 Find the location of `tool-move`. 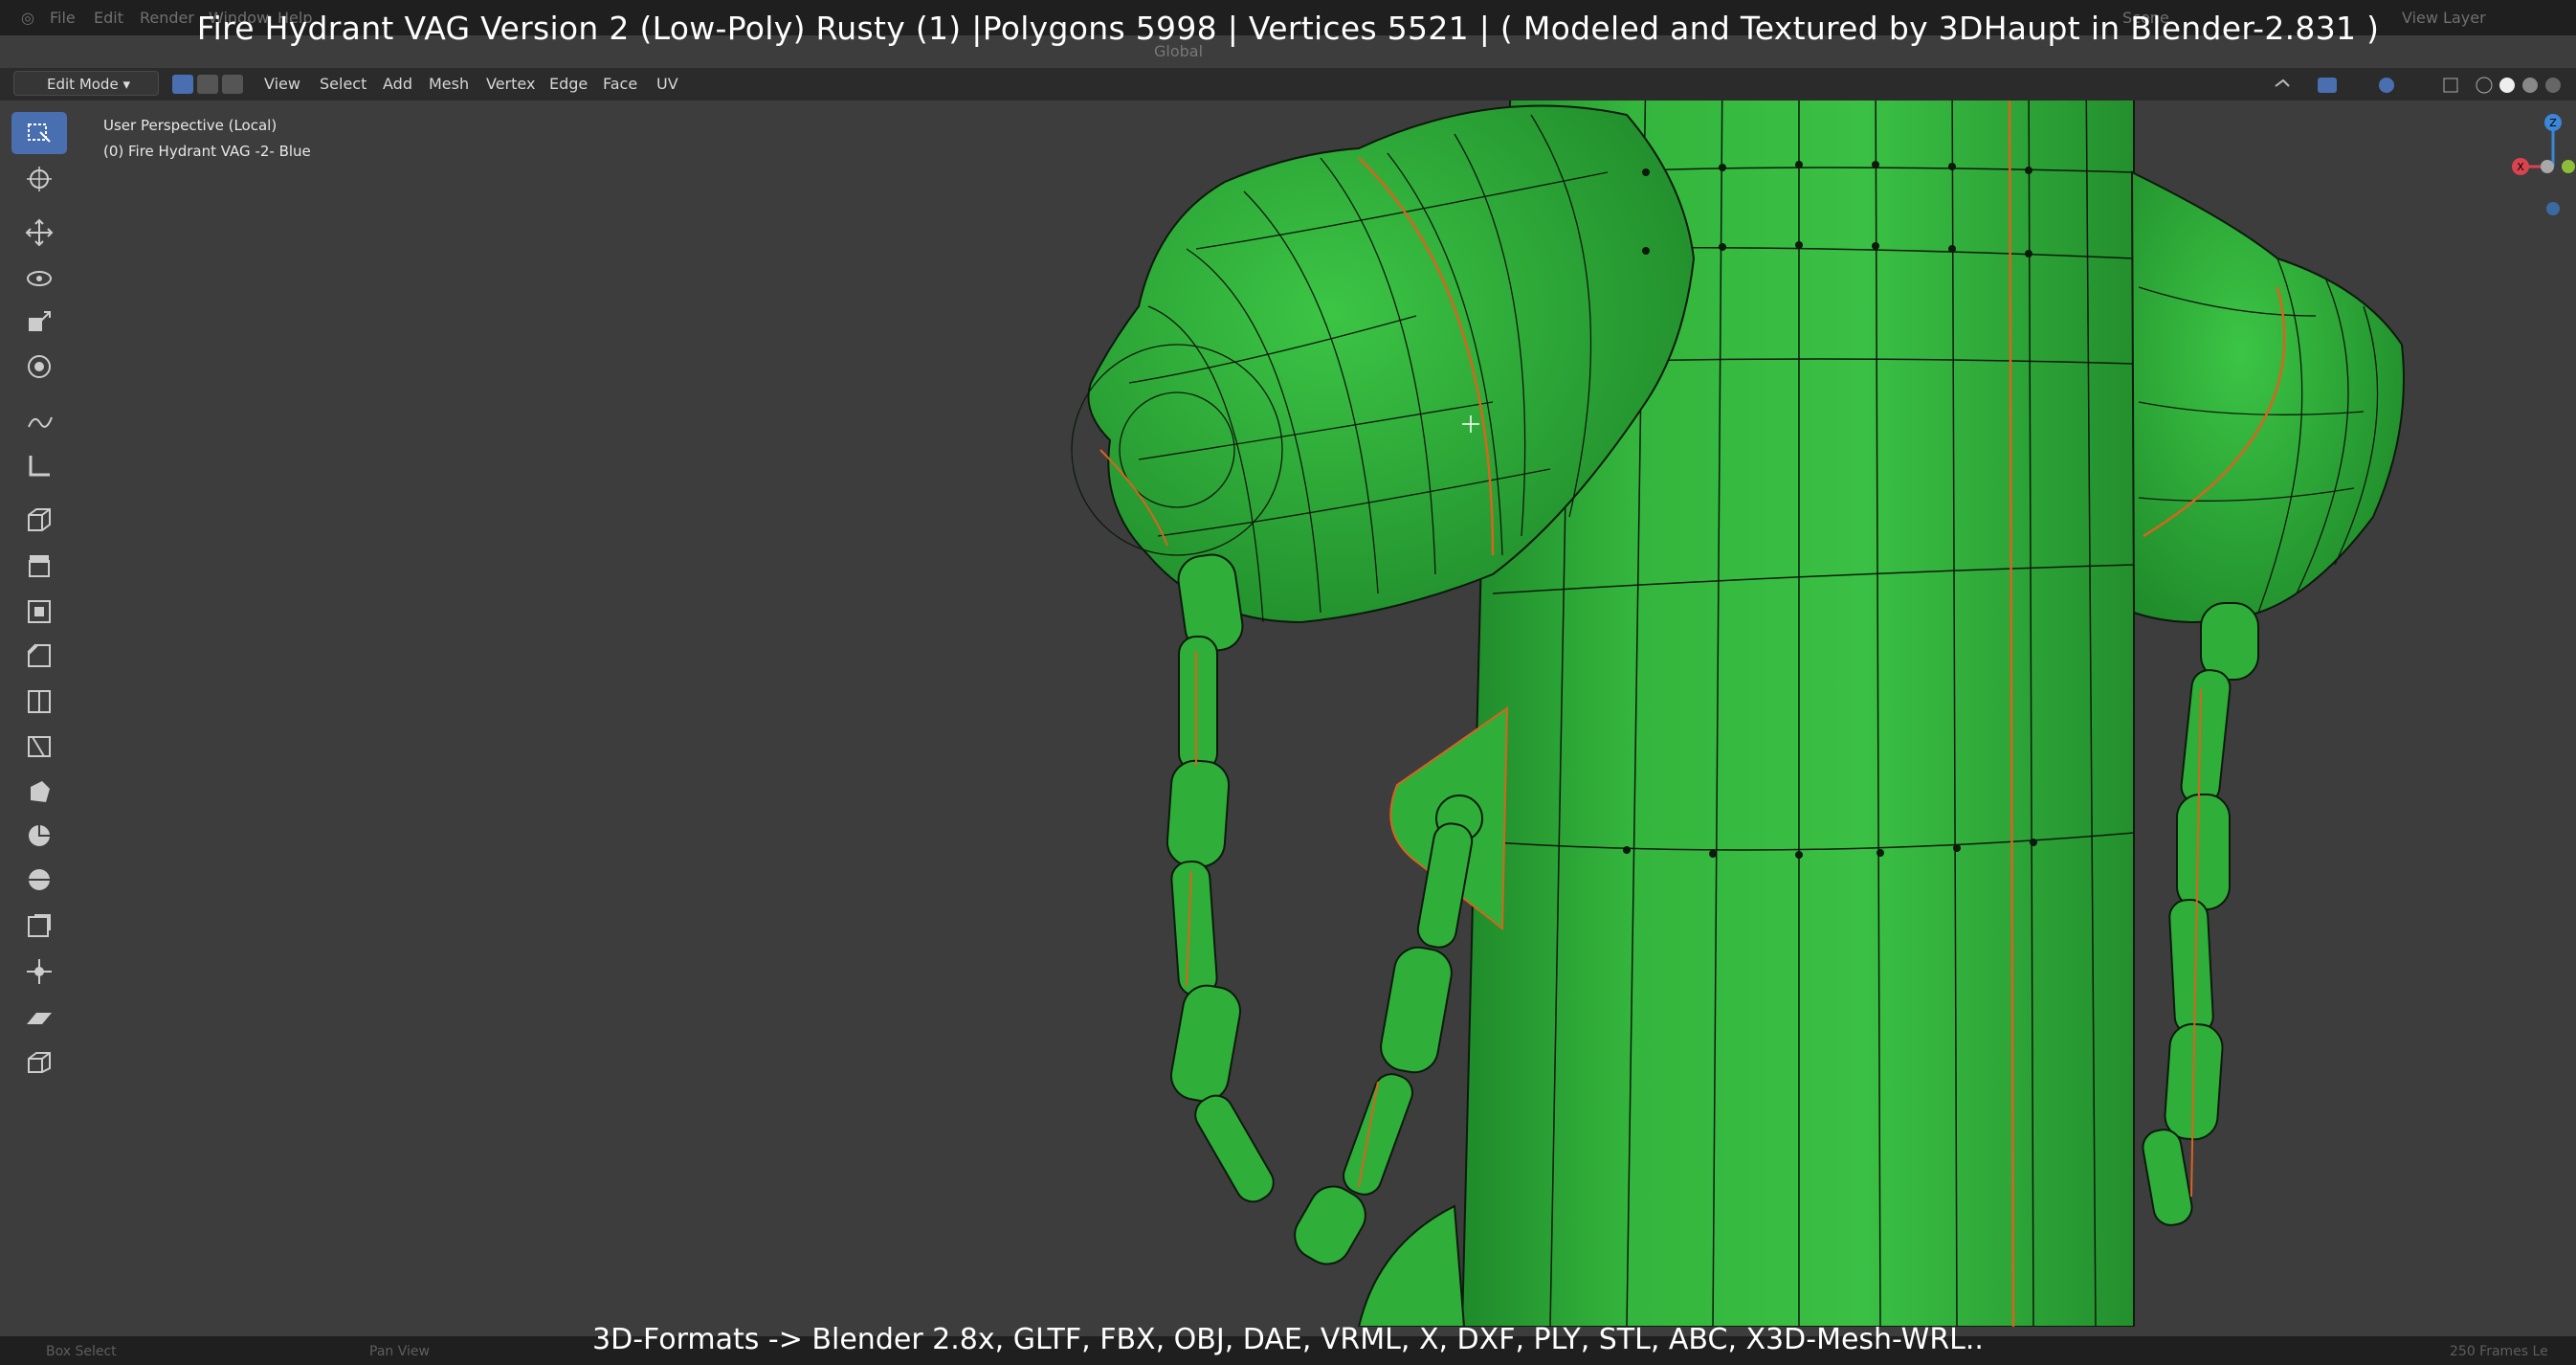

tool-move is located at coordinates (39, 233).